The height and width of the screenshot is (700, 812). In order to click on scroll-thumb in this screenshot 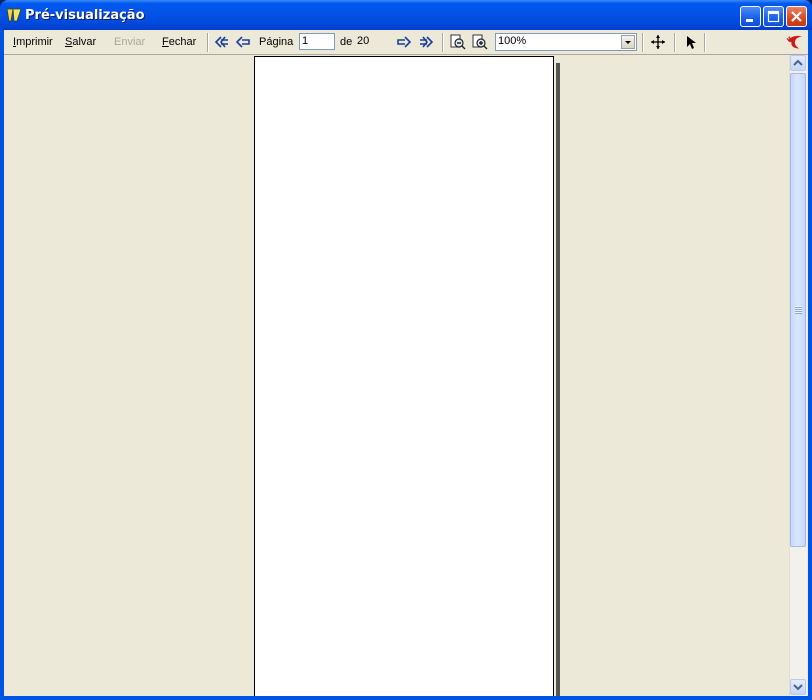, I will do `click(798, 310)`.